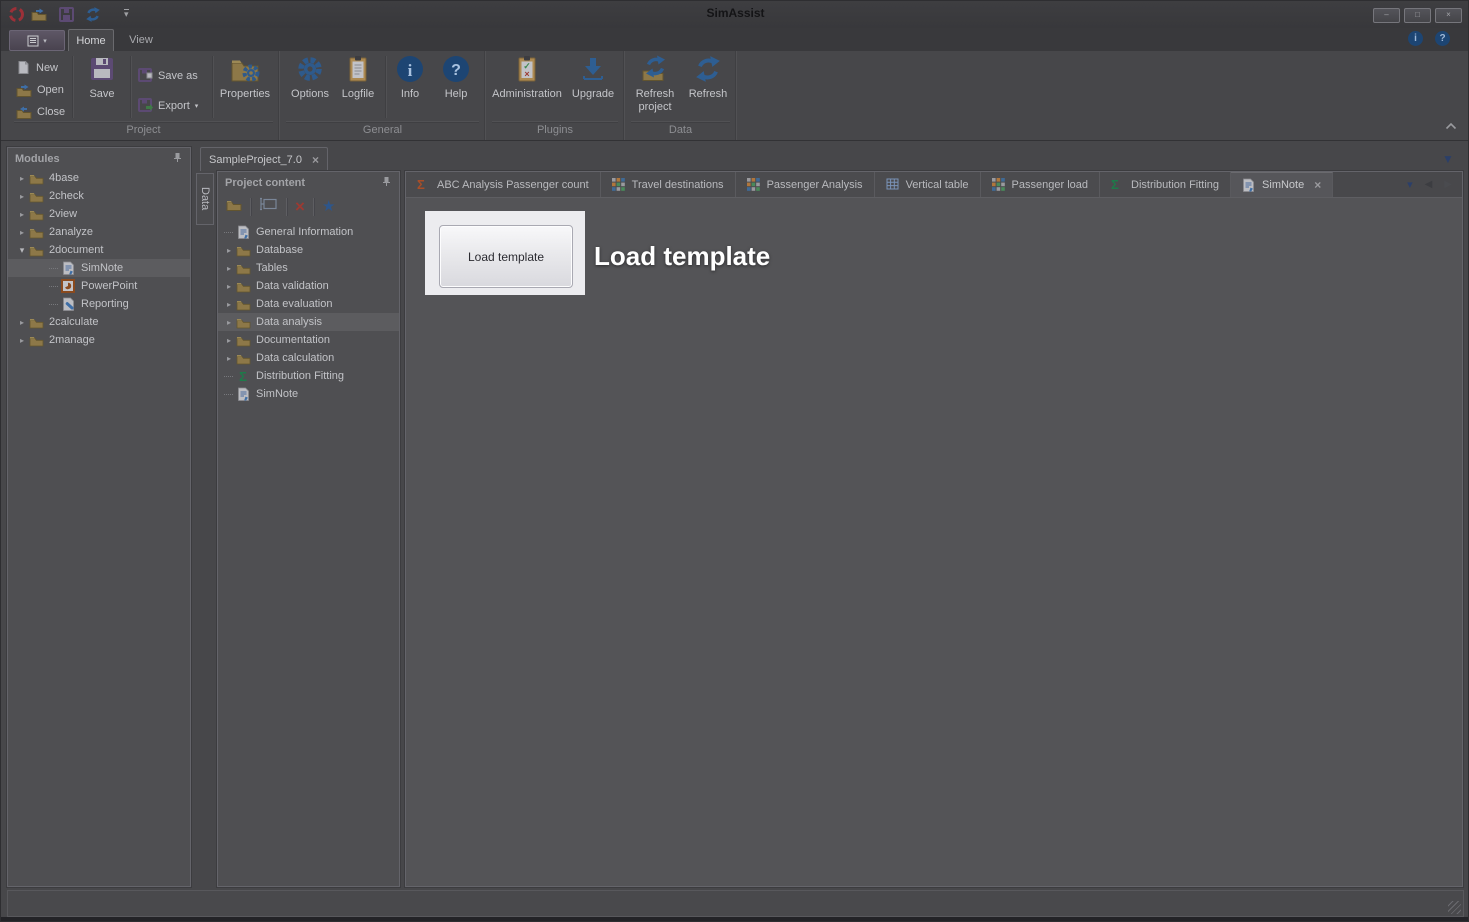 Image resolution: width=1469 pixels, height=922 pixels. Describe the element at coordinates (1442, 38) in the screenshot. I see `help-circle-icon: ?` at that location.